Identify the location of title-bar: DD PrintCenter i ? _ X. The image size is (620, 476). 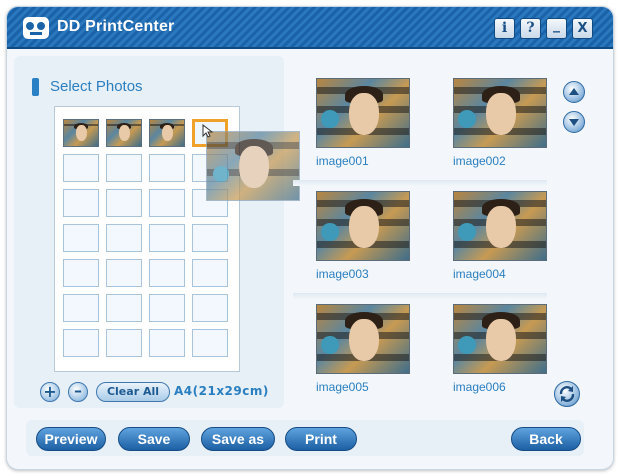
(310, 28).